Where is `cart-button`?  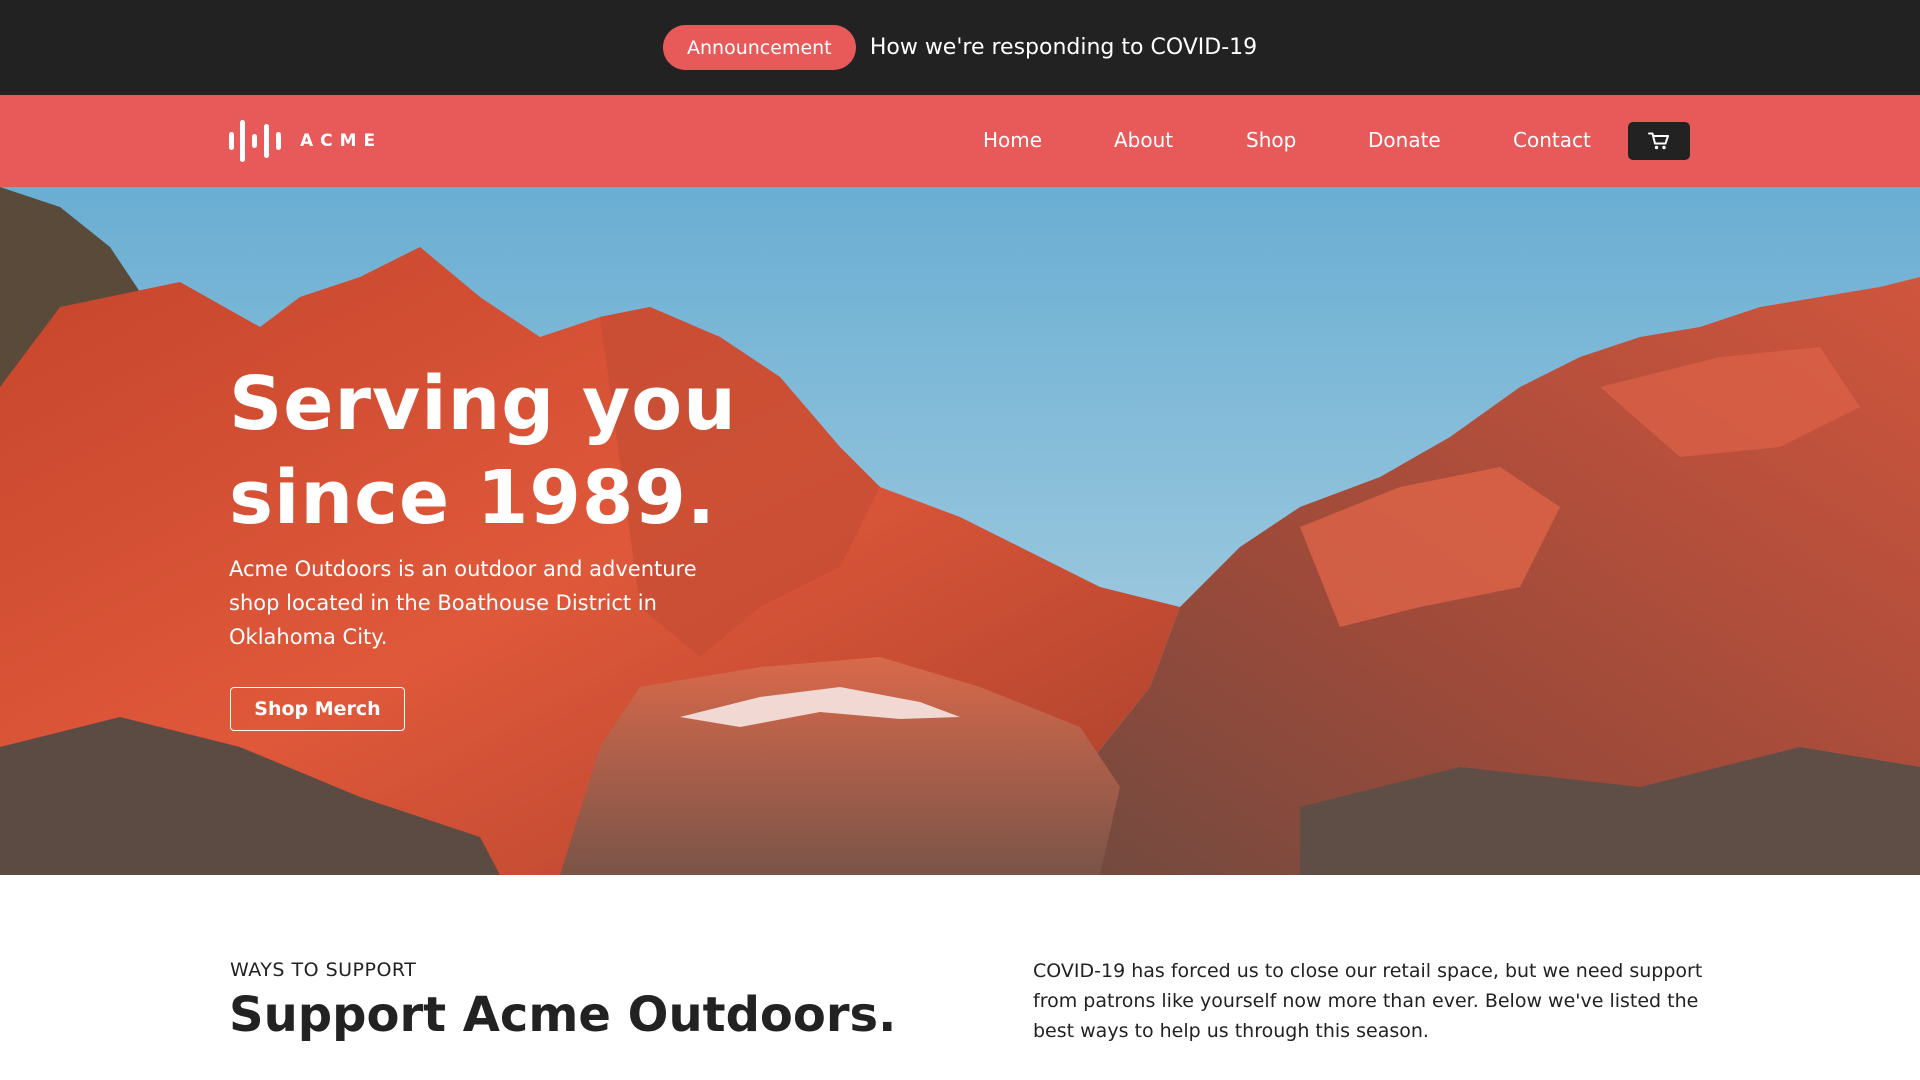
cart-button is located at coordinates (1659, 141).